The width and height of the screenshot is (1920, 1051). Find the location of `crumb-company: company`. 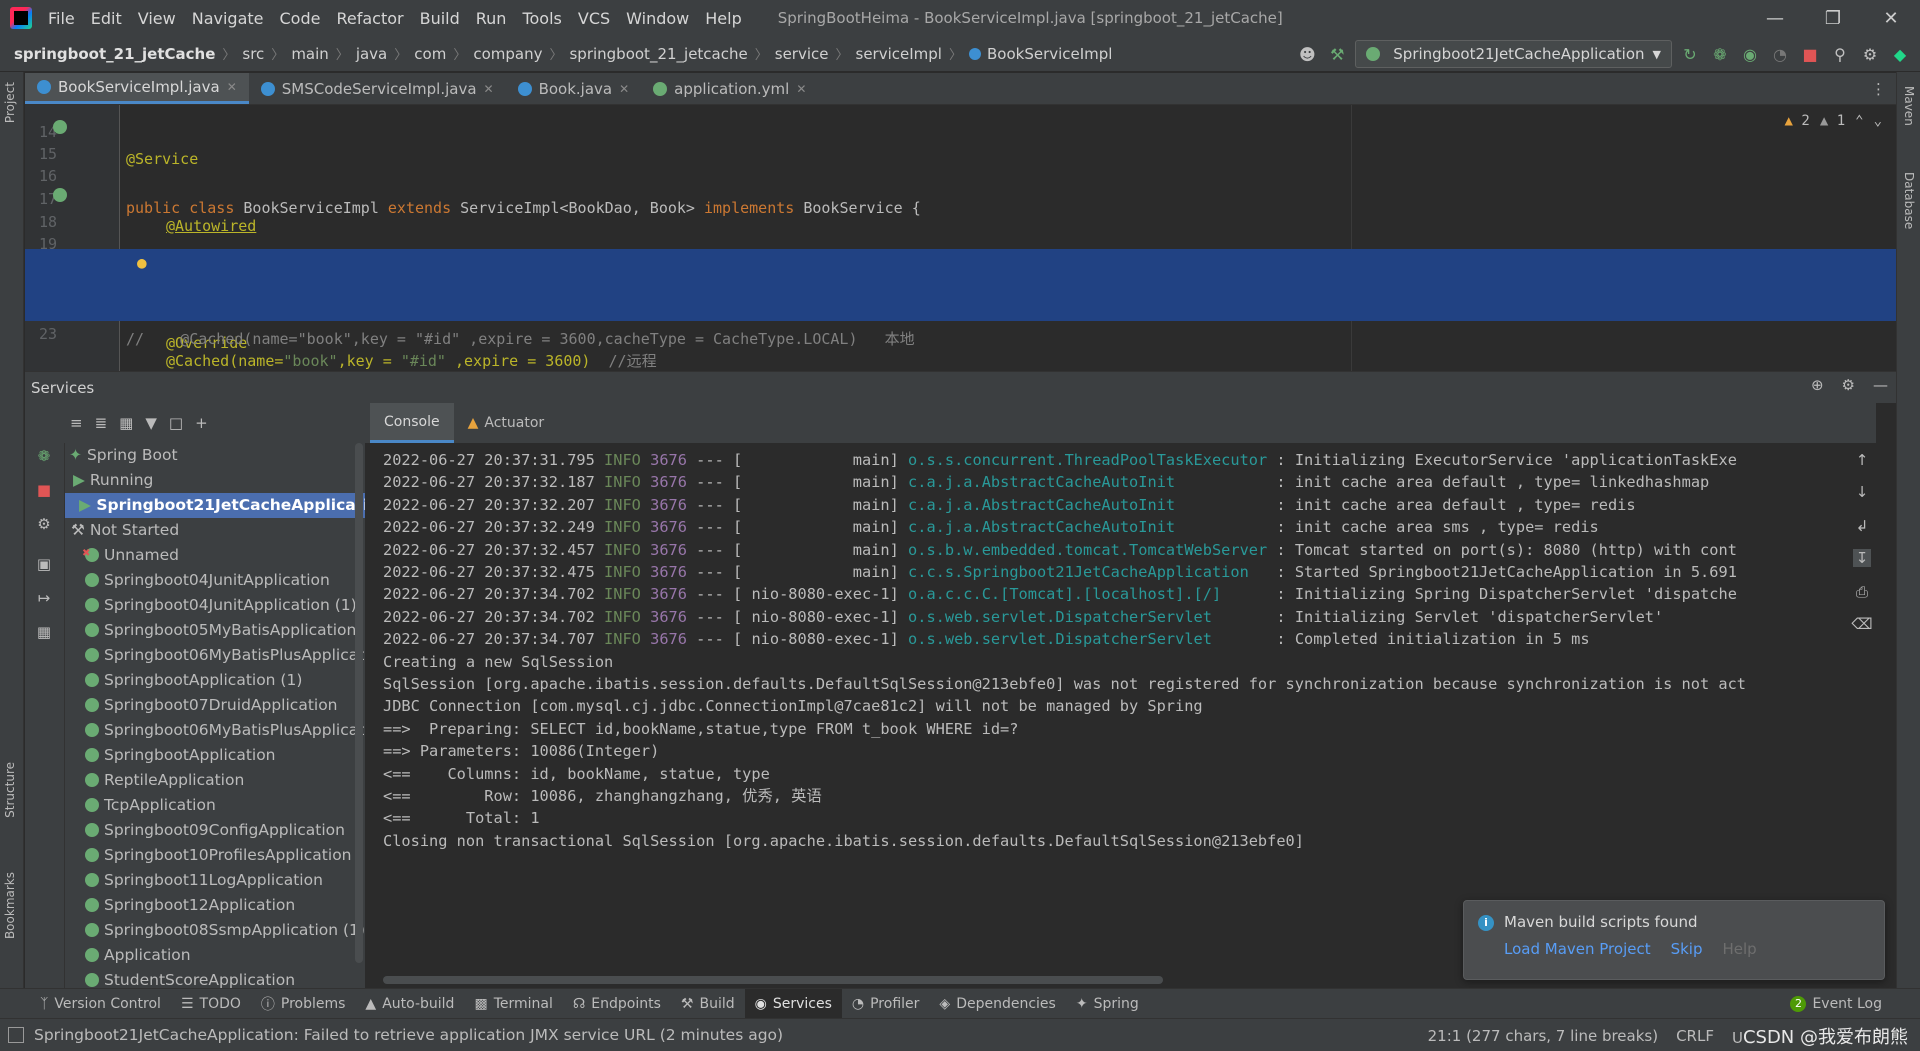

crumb-company: company is located at coordinates (507, 54).